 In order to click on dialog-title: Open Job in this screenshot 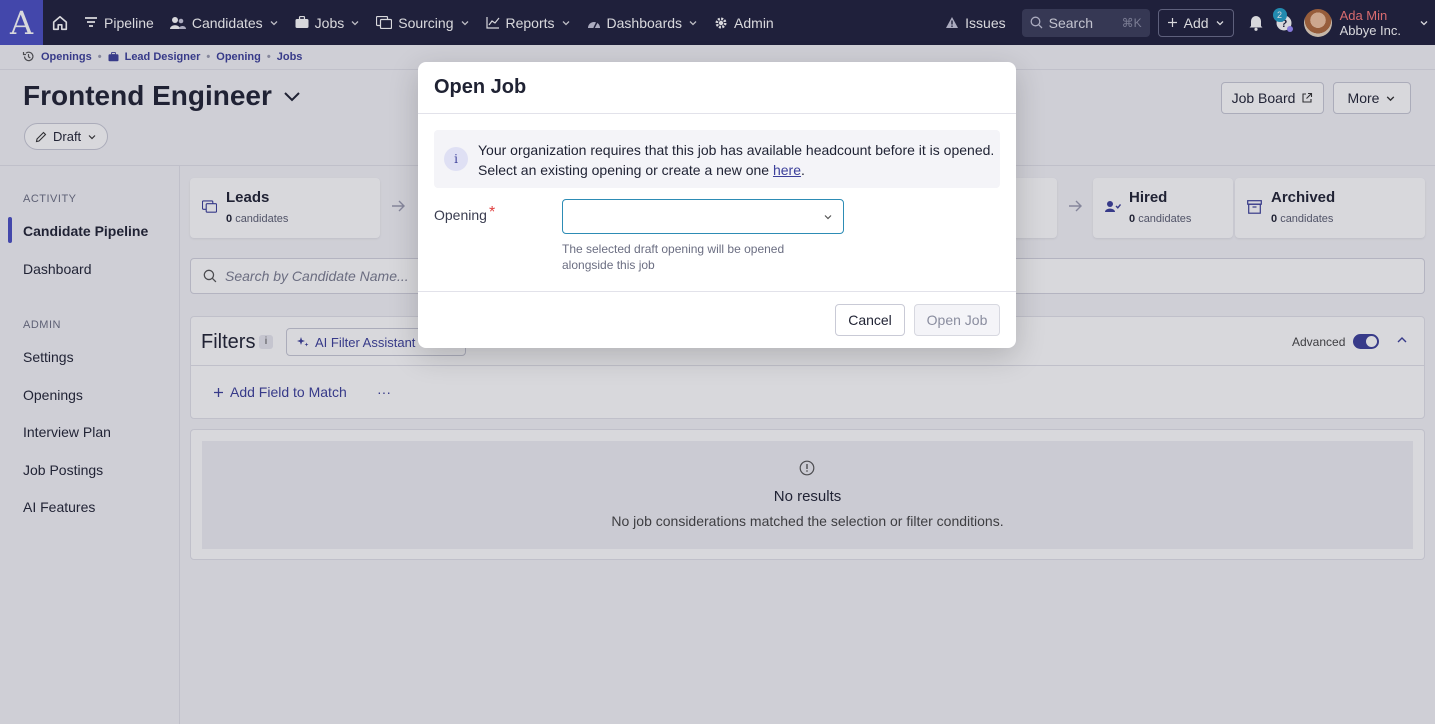, I will do `click(480, 87)`.